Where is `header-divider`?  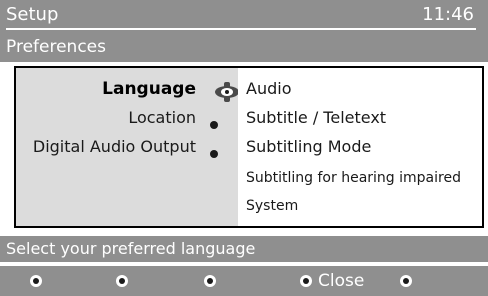
header-divider is located at coordinates (241, 29).